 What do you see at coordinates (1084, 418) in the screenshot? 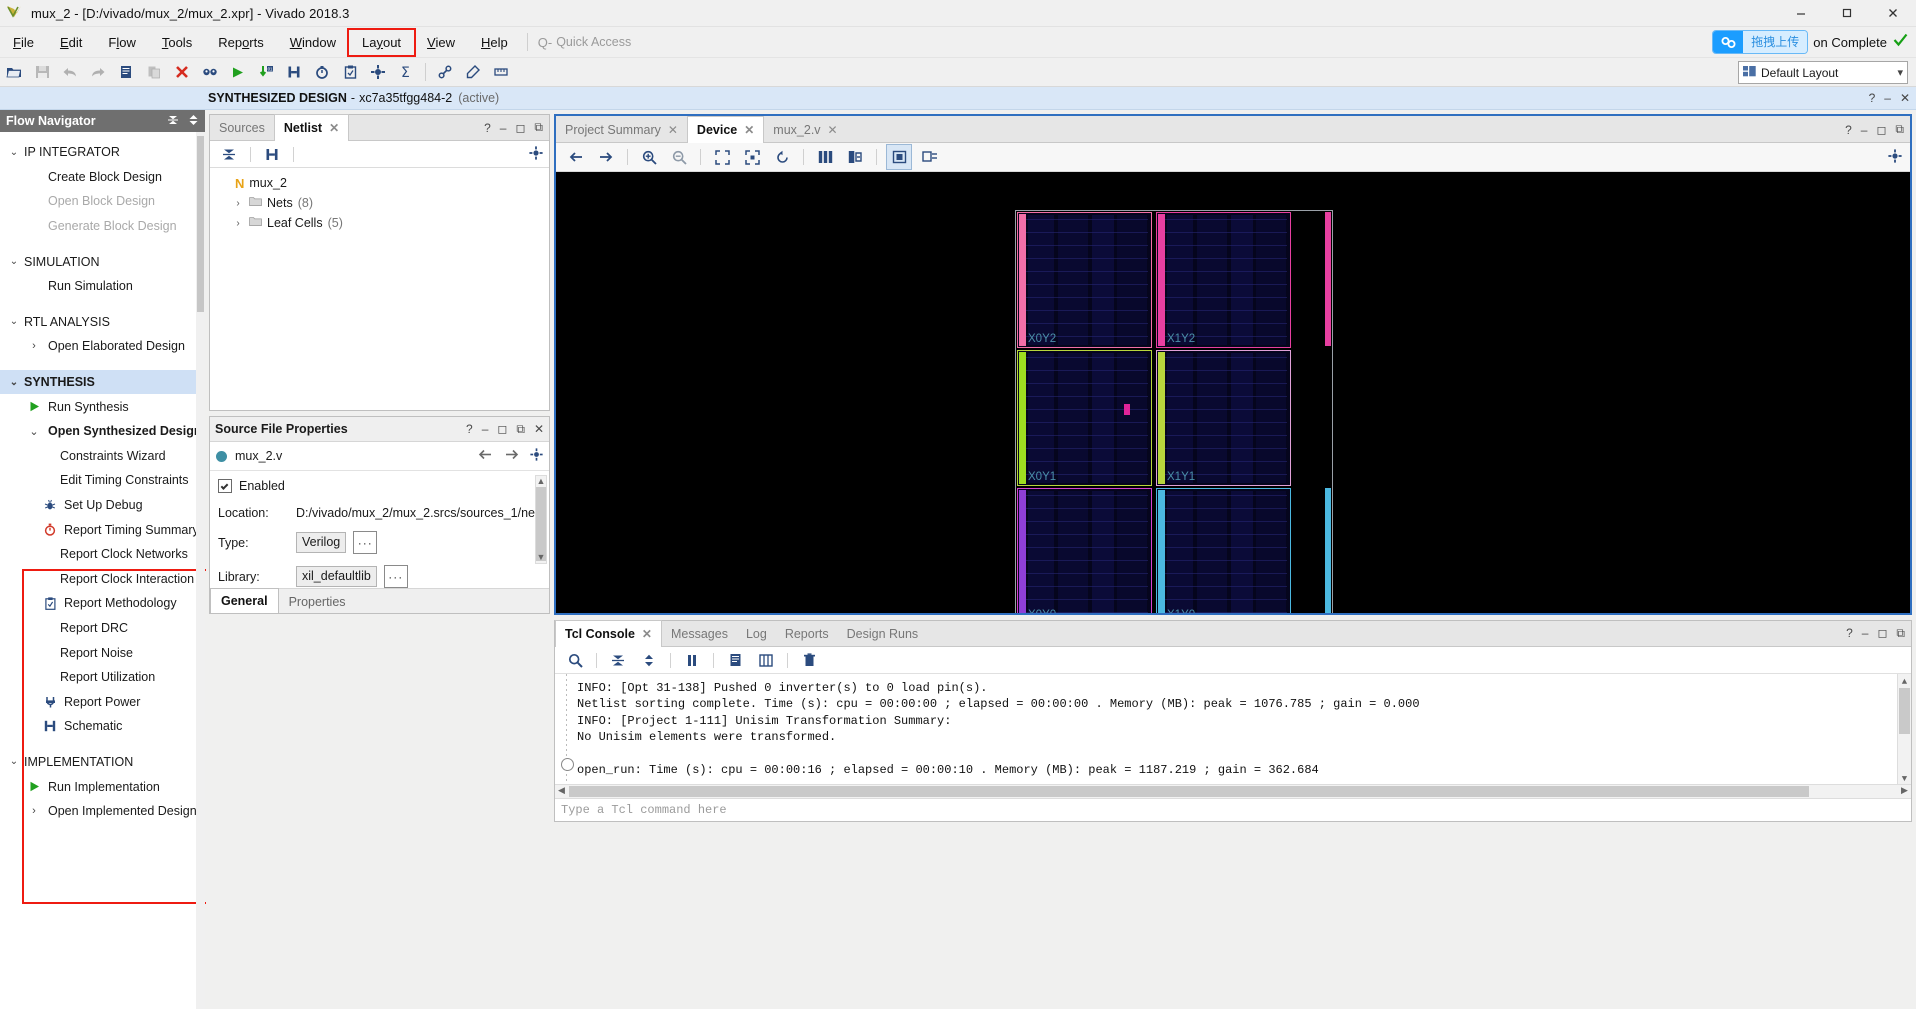
I see `clock-region-X0Y1: X0Y1` at bounding box center [1084, 418].